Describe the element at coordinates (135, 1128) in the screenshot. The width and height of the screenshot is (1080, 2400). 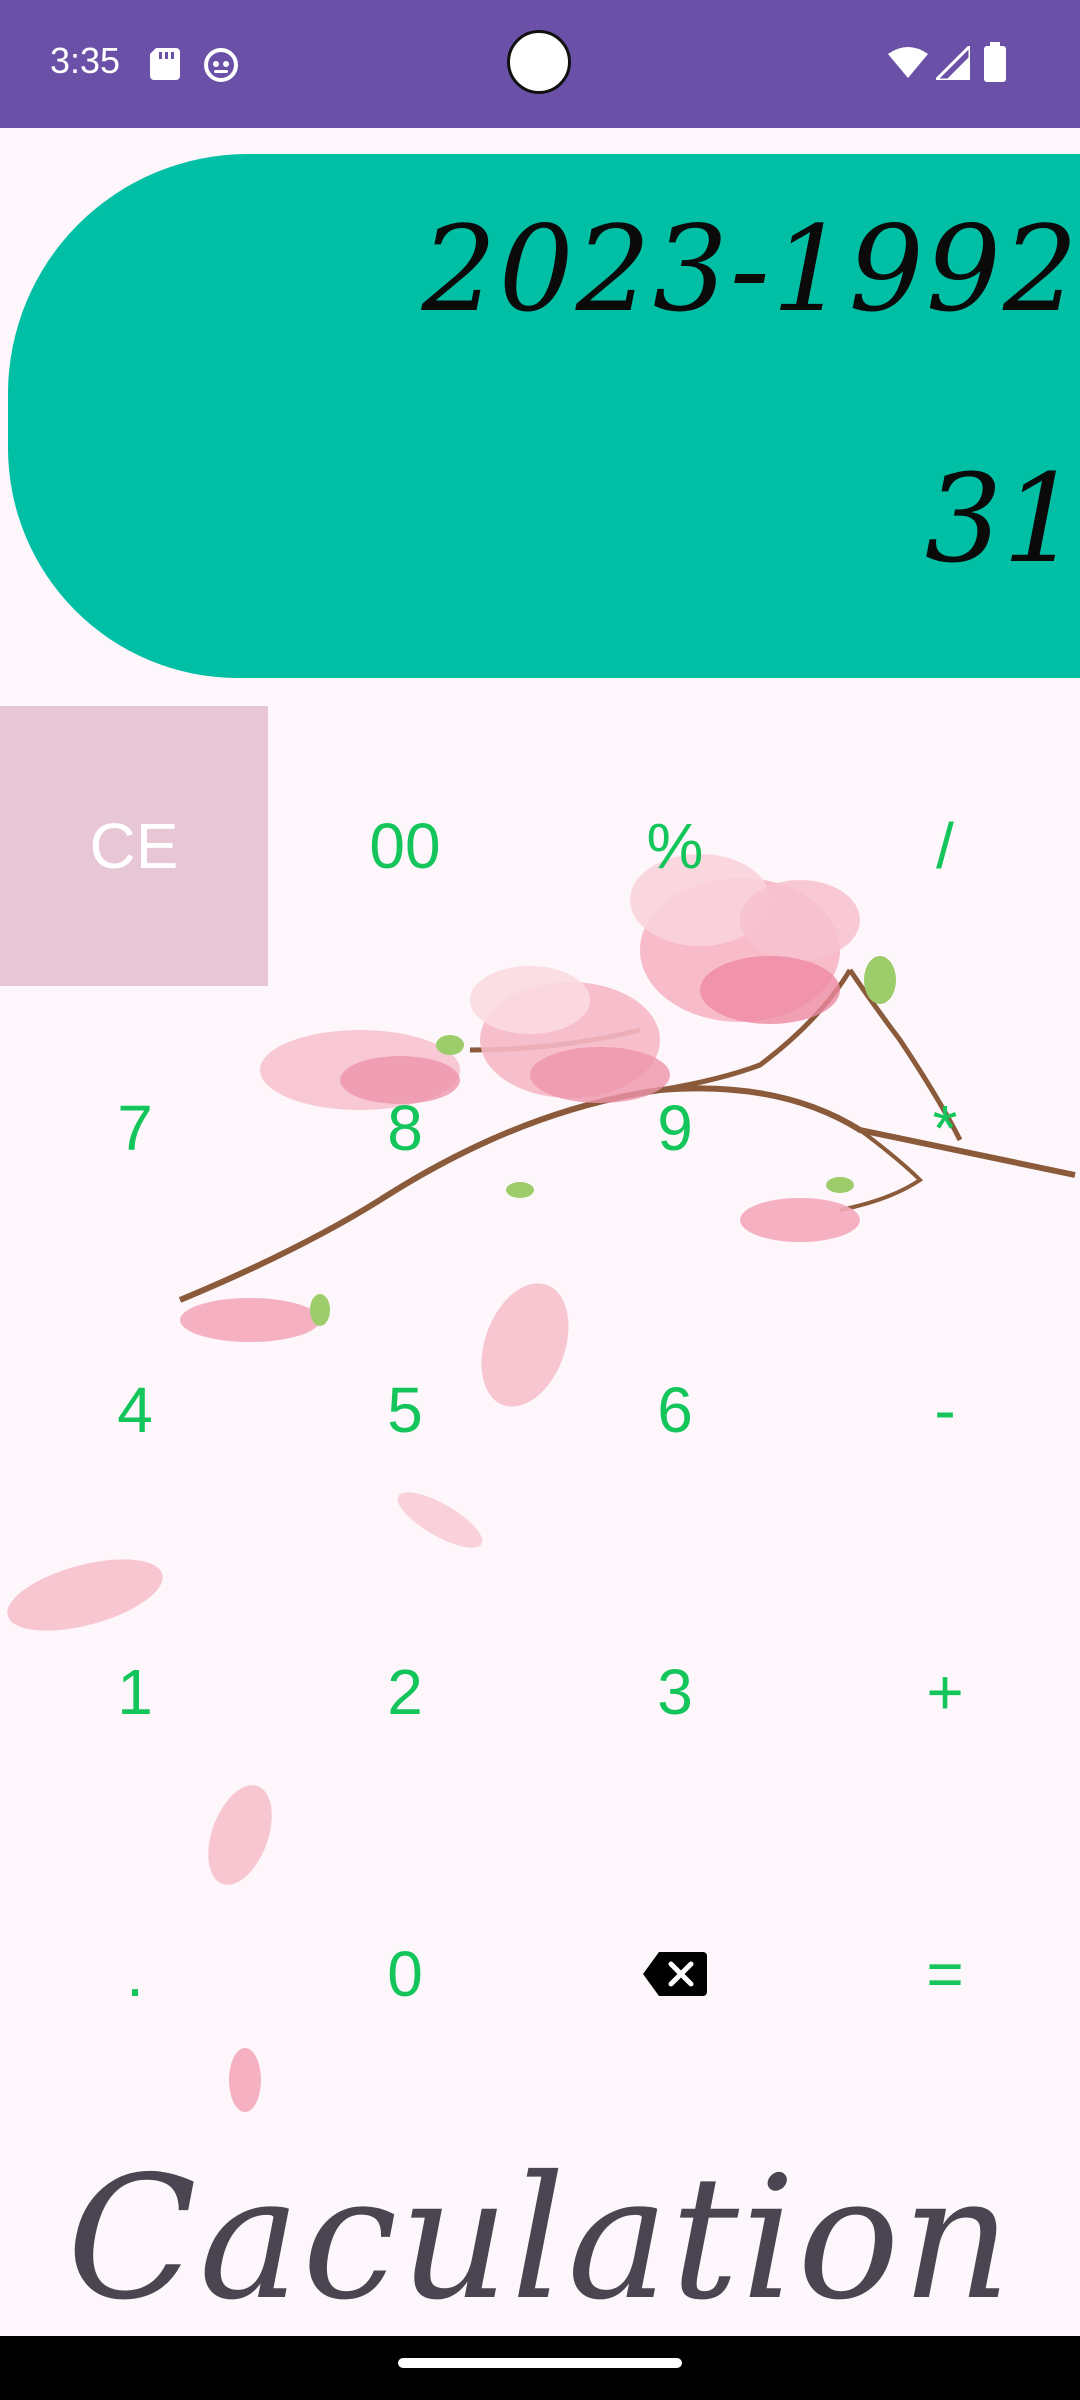
I see `digit-7-button: 7` at that location.